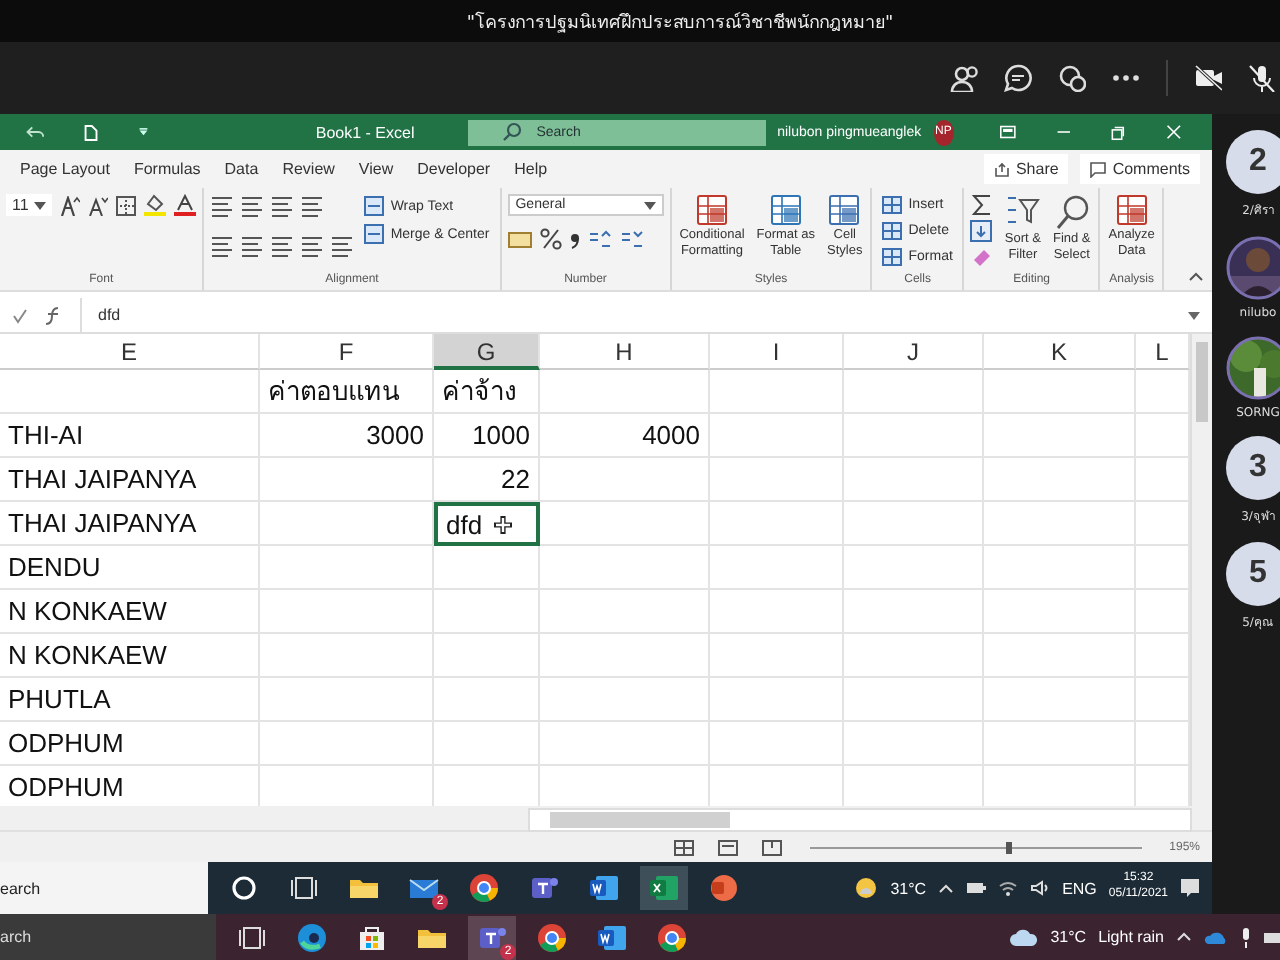  What do you see at coordinates (487, 480) in the screenshot?
I see `table-cell: 22` at bounding box center [487, 480].